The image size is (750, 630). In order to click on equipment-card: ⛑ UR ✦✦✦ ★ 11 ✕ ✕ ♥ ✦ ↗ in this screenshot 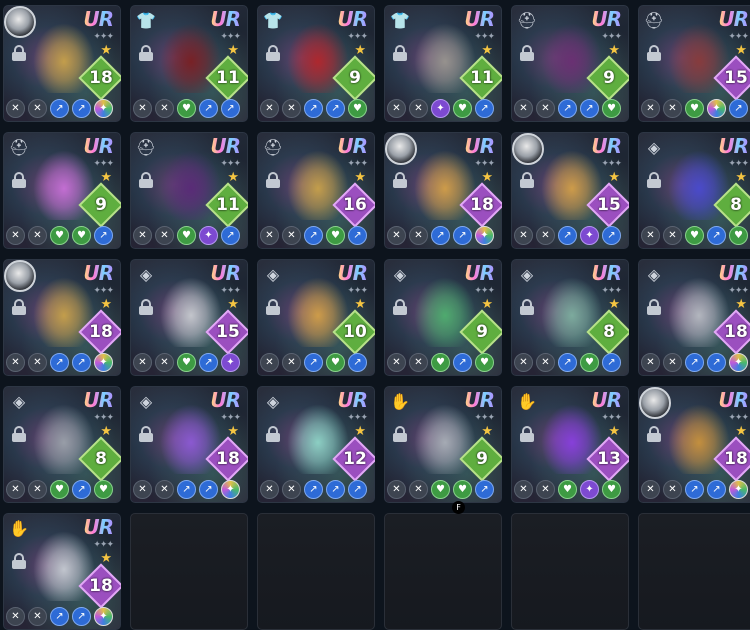, I will do `click(189, 190)`.